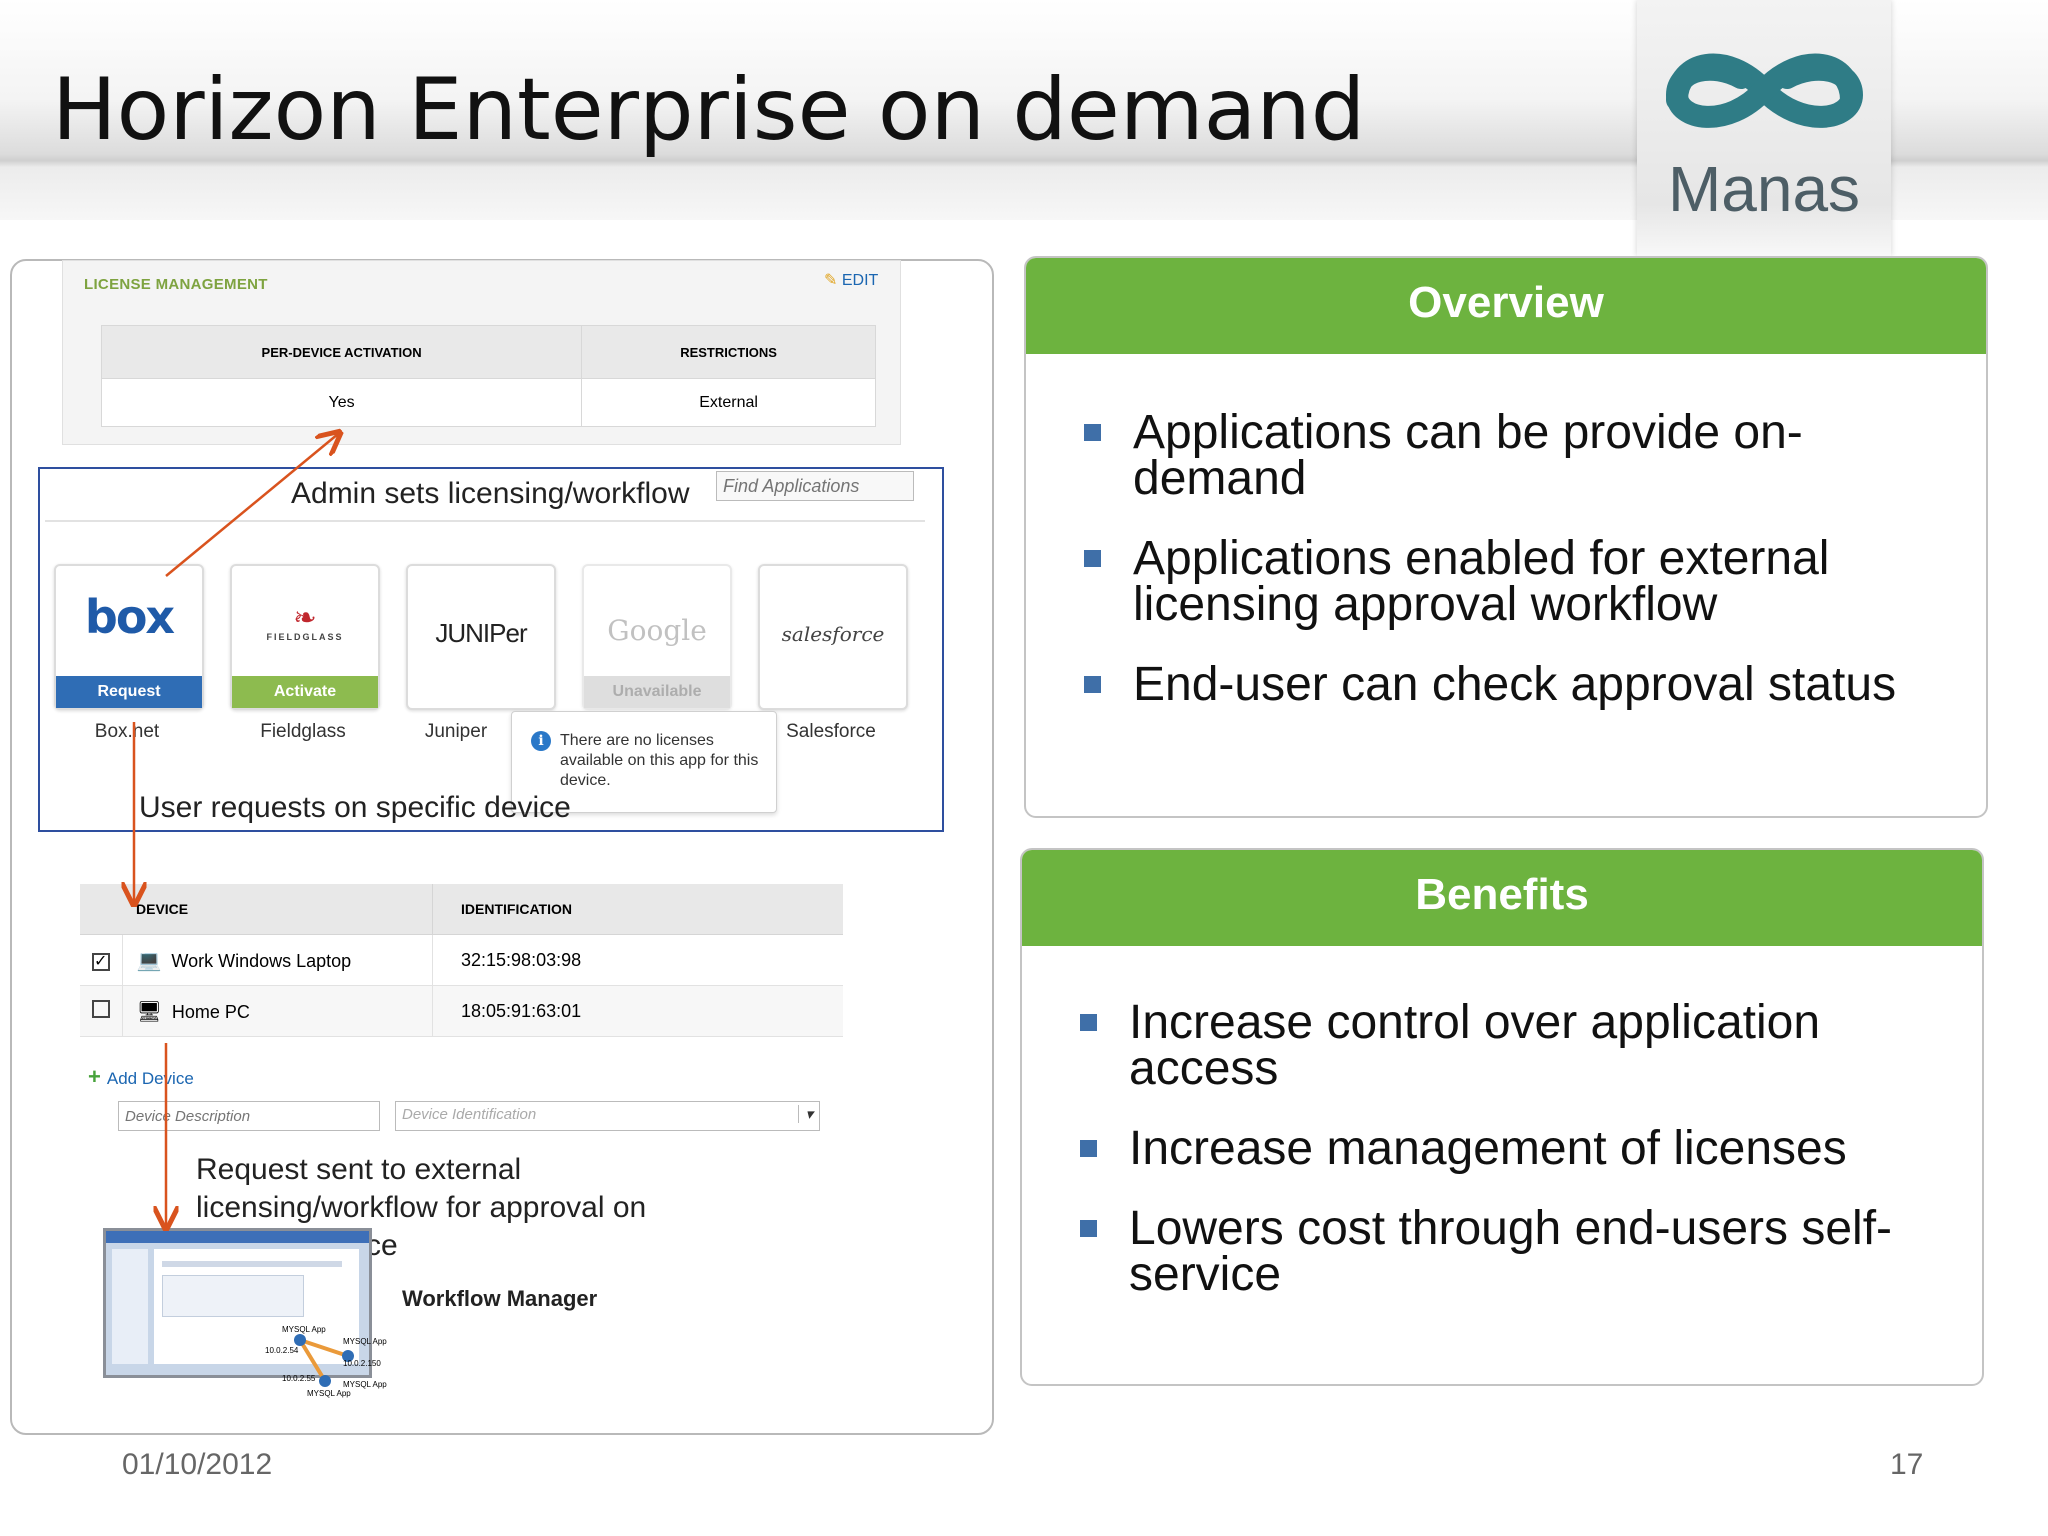  What do you see at coordinates (282, 1350) in the screenshot?
I see `node-label: 10.0.2.54` at bounding box center [282, 1350].